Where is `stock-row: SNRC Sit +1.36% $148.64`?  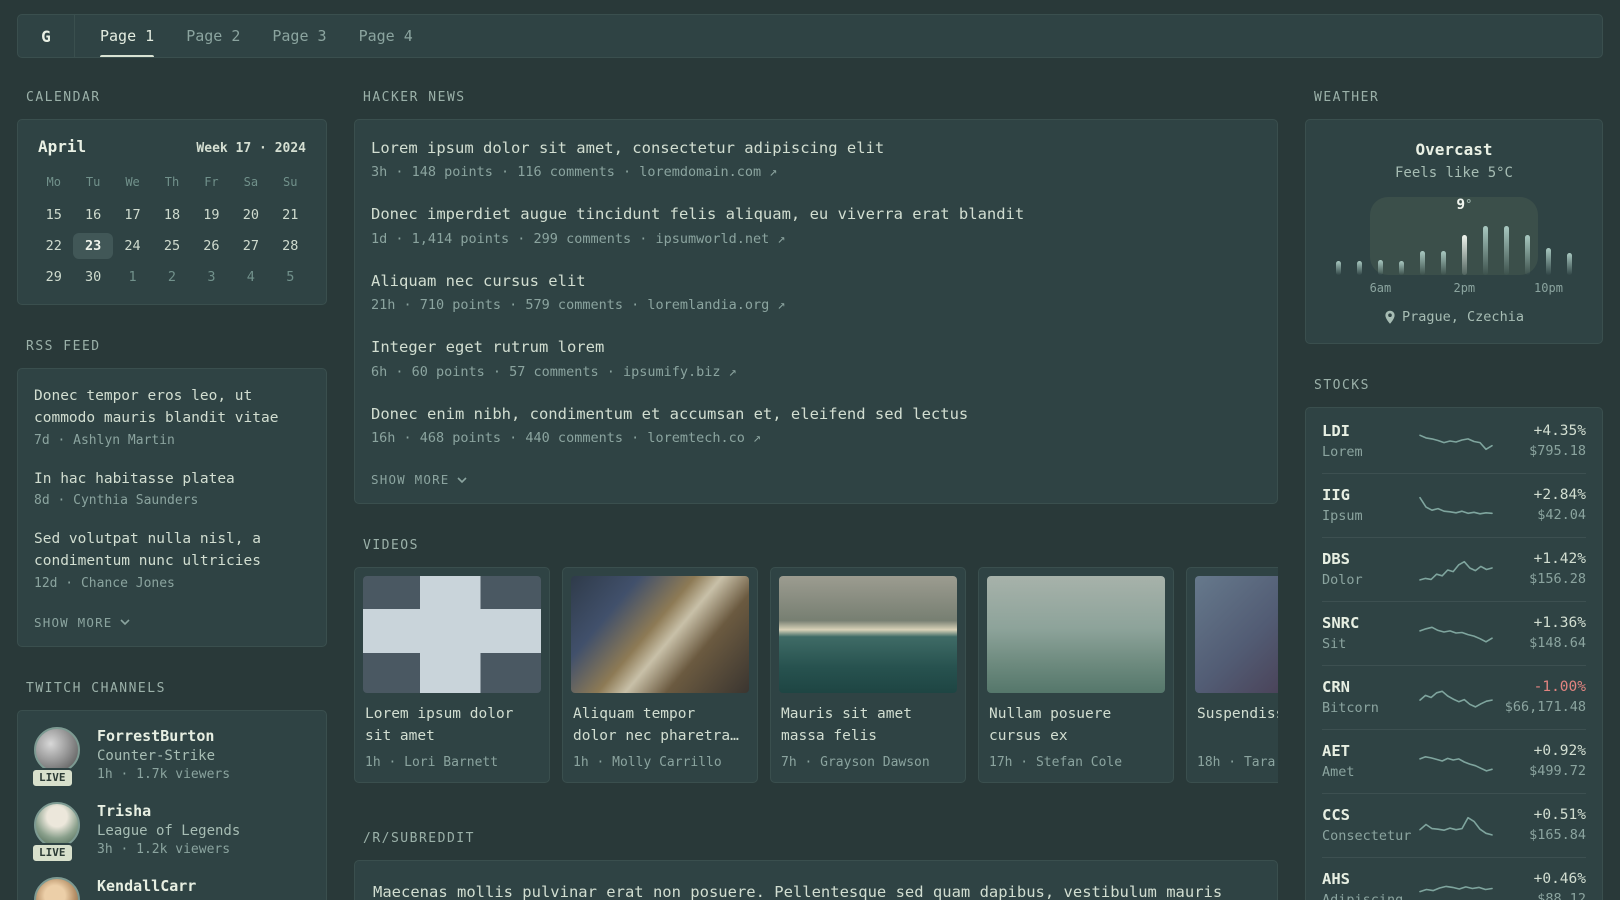
stock-row: SNRC Sit +1.36% $148.64 is located at coordinates (1454, 633).